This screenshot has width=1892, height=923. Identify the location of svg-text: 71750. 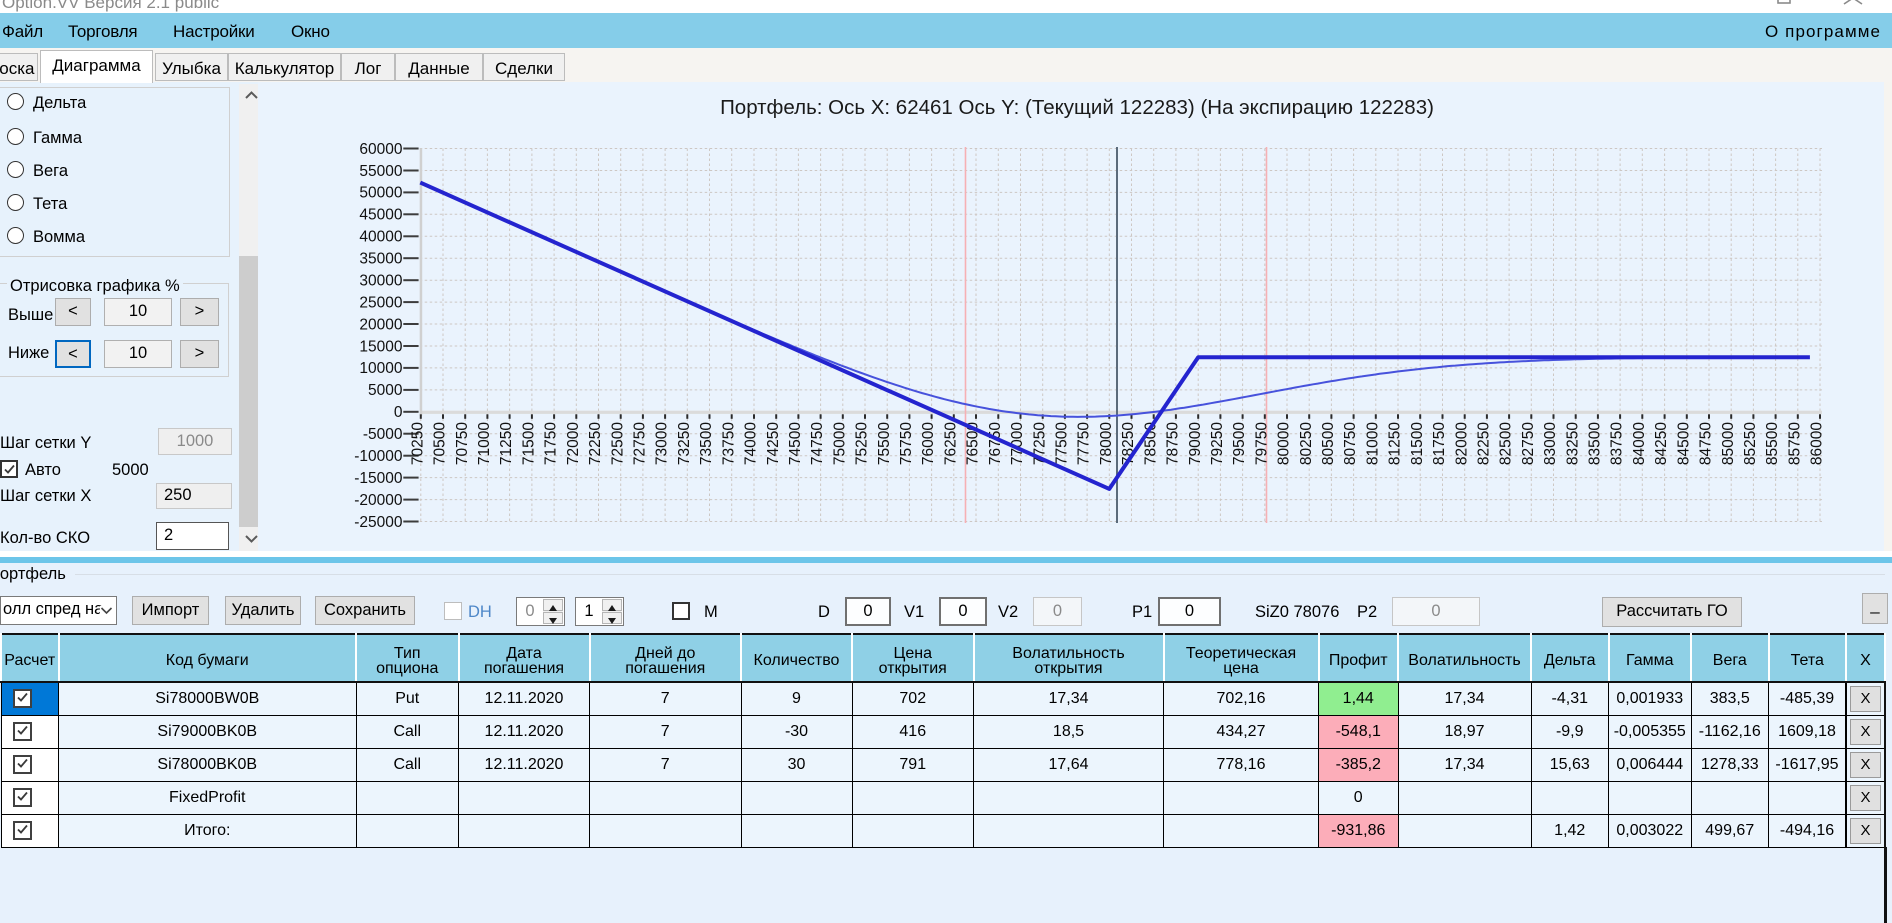
(551, 443).